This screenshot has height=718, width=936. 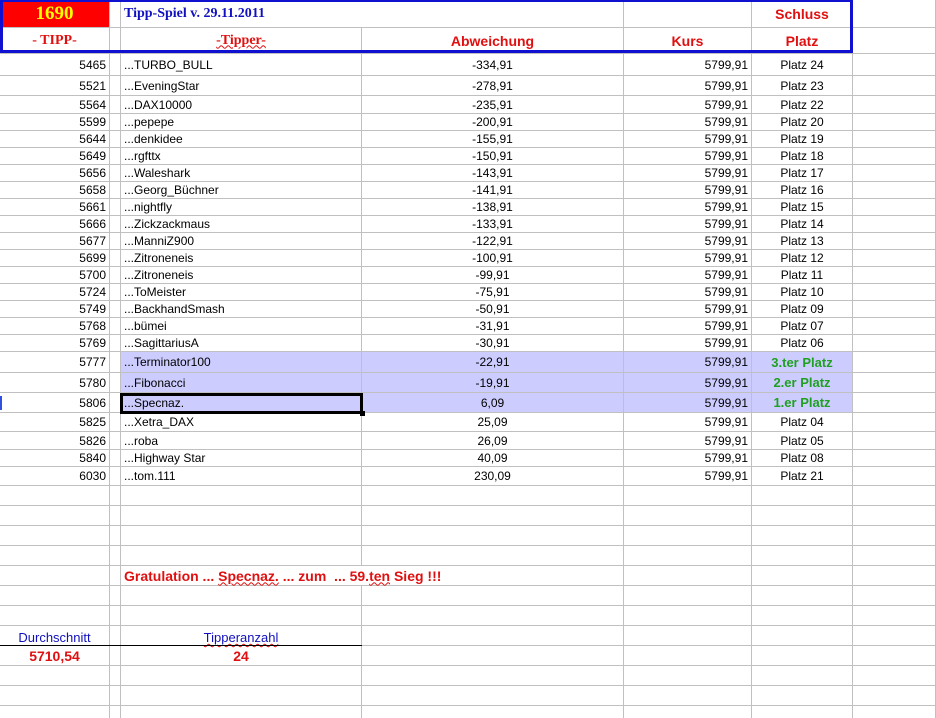 I want to click on abweichung-header: Abweichung, so click(x=493, y=41).